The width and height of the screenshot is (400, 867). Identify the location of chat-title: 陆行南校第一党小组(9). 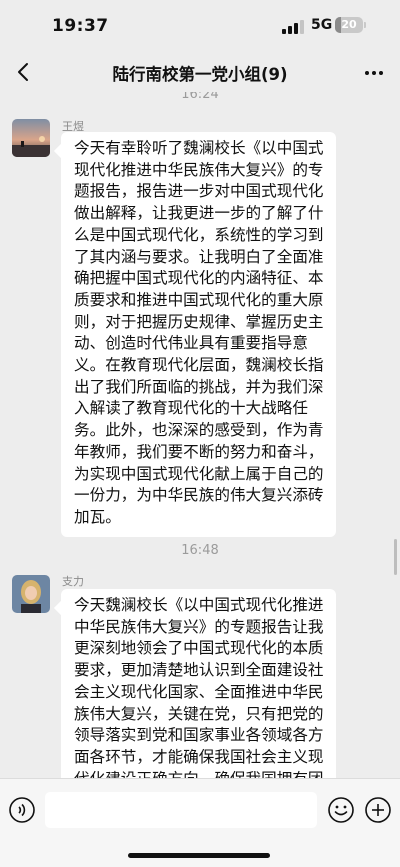
(200, 74).